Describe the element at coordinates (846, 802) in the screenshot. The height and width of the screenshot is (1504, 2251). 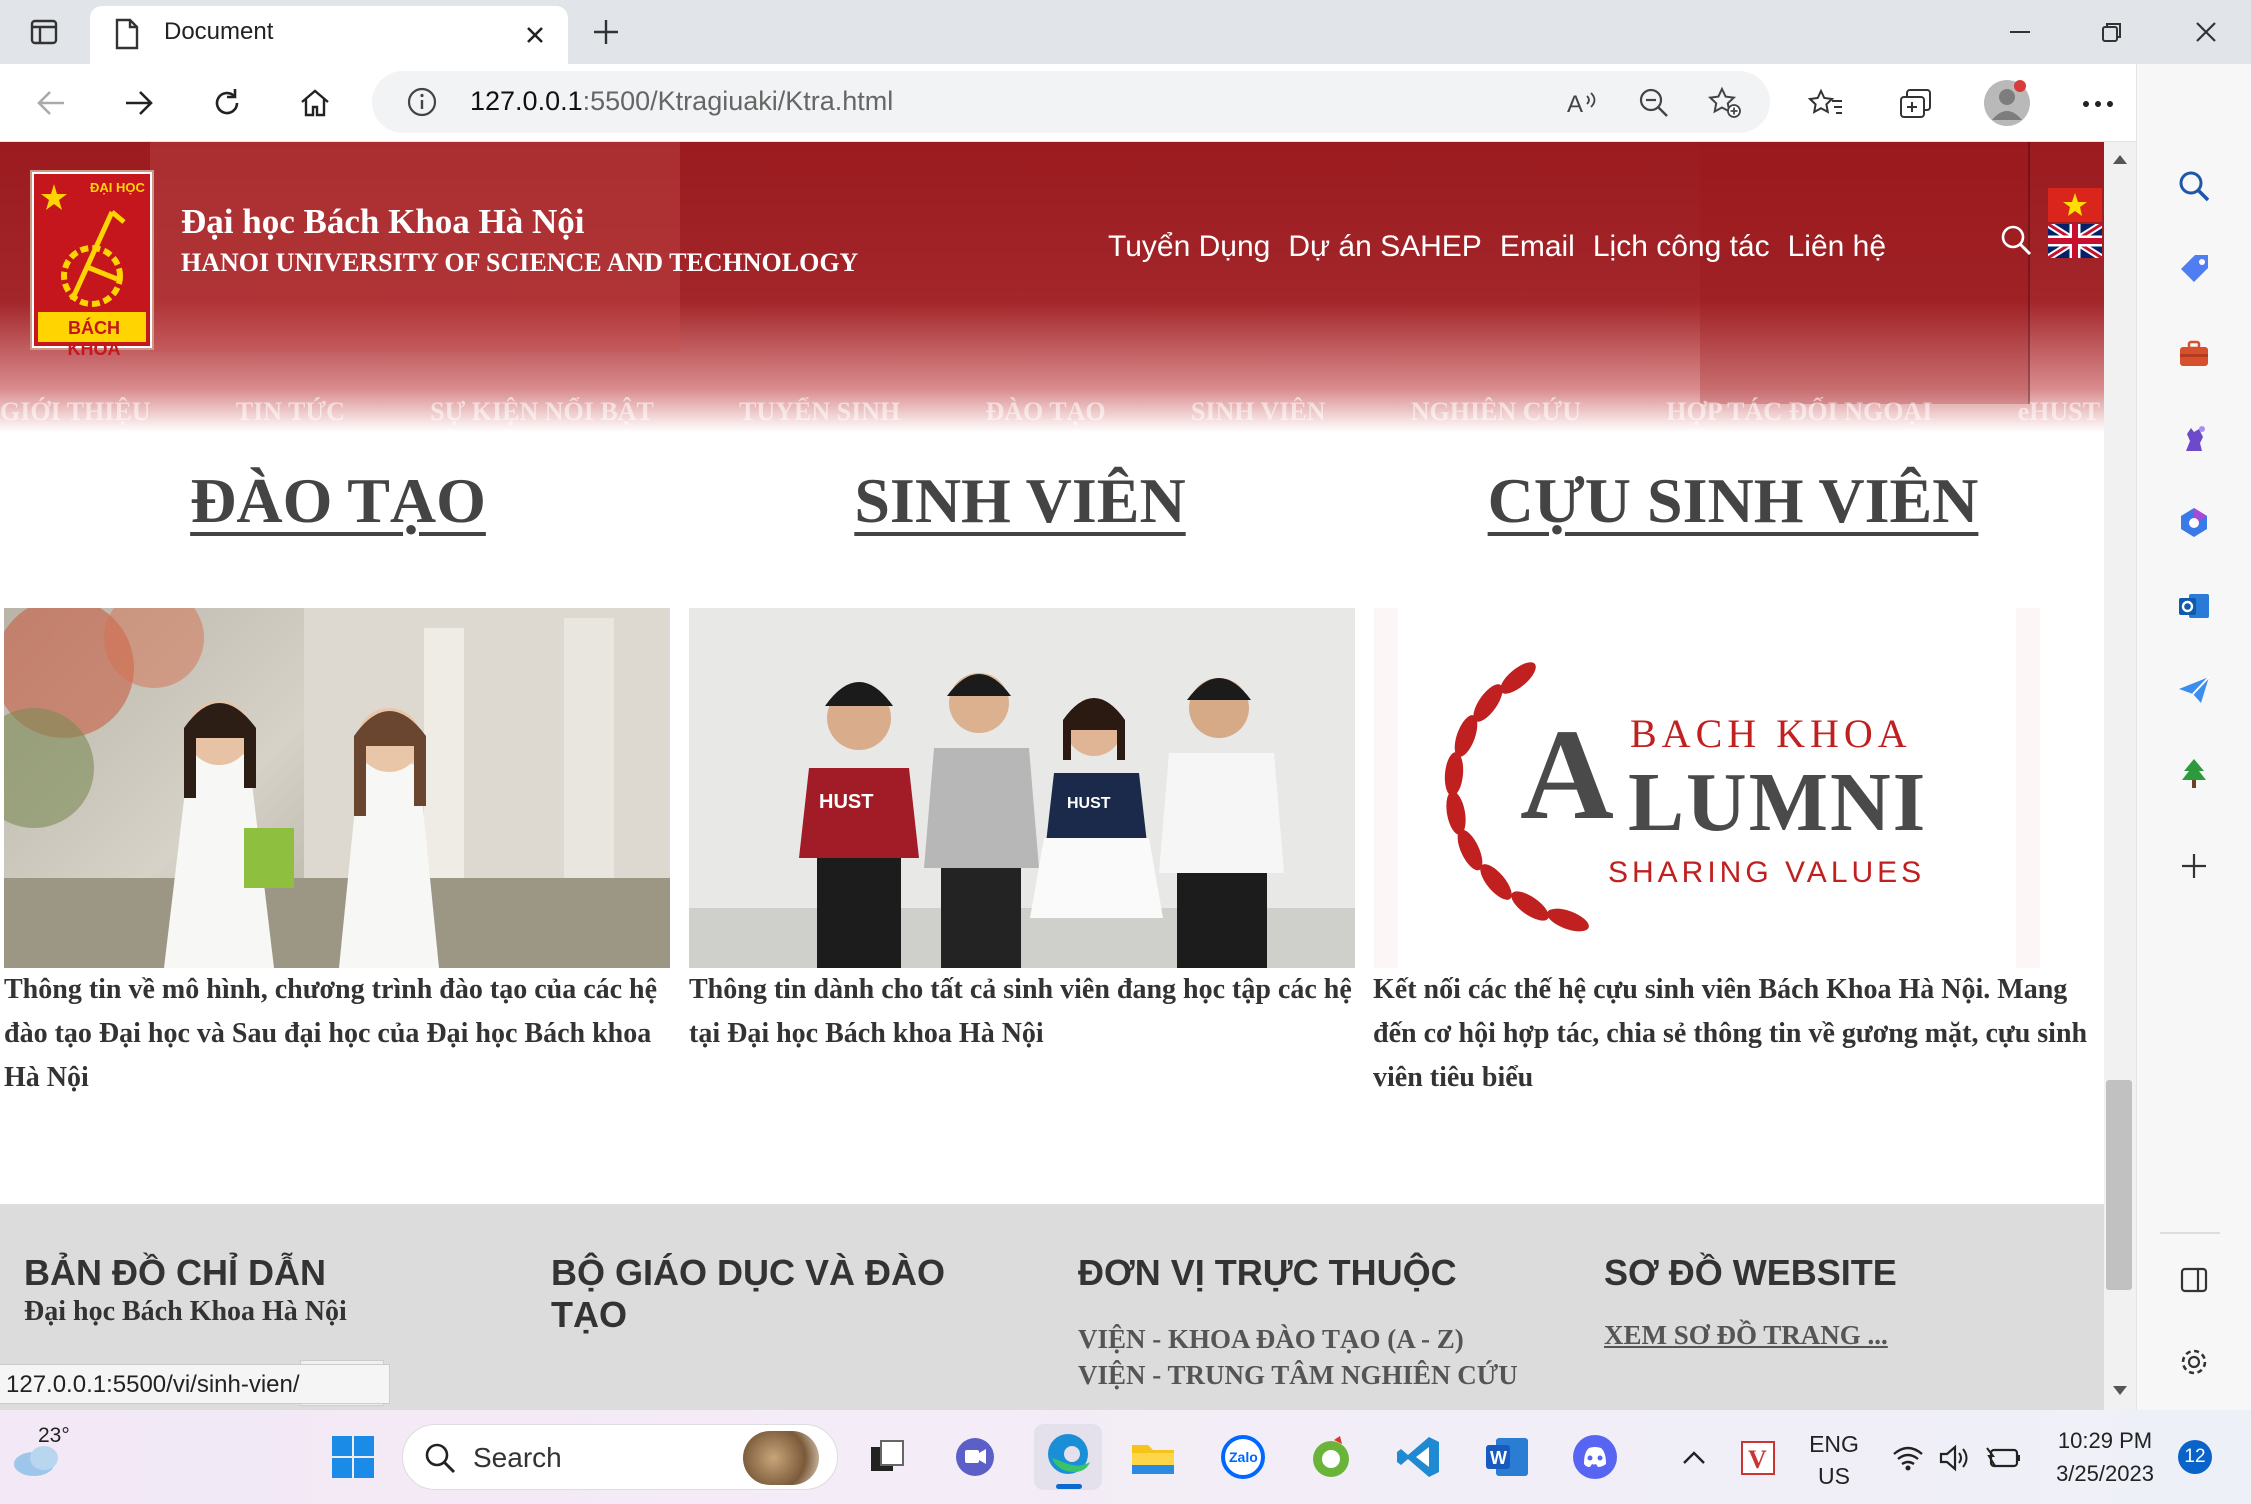
I see `shirt-text: HUST` at that location.